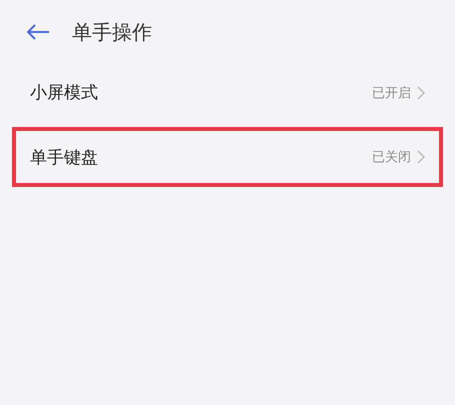 This screenshot has width=455, height=405. Describe the element at coordinates (112, 32) in the screenshot. I see `page-title: 单手操作` at that location.